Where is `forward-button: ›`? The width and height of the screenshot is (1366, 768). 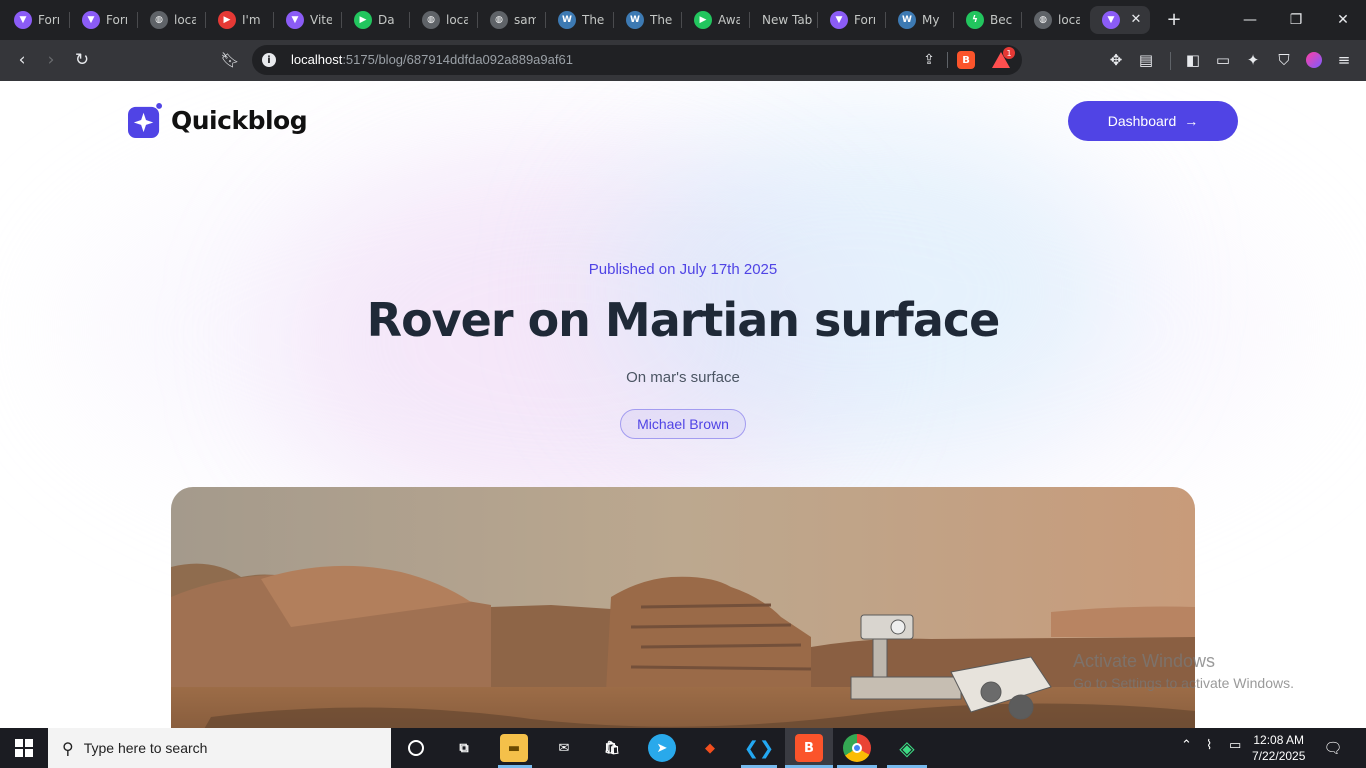
forward-button: › is located at coordinates (51, 60).